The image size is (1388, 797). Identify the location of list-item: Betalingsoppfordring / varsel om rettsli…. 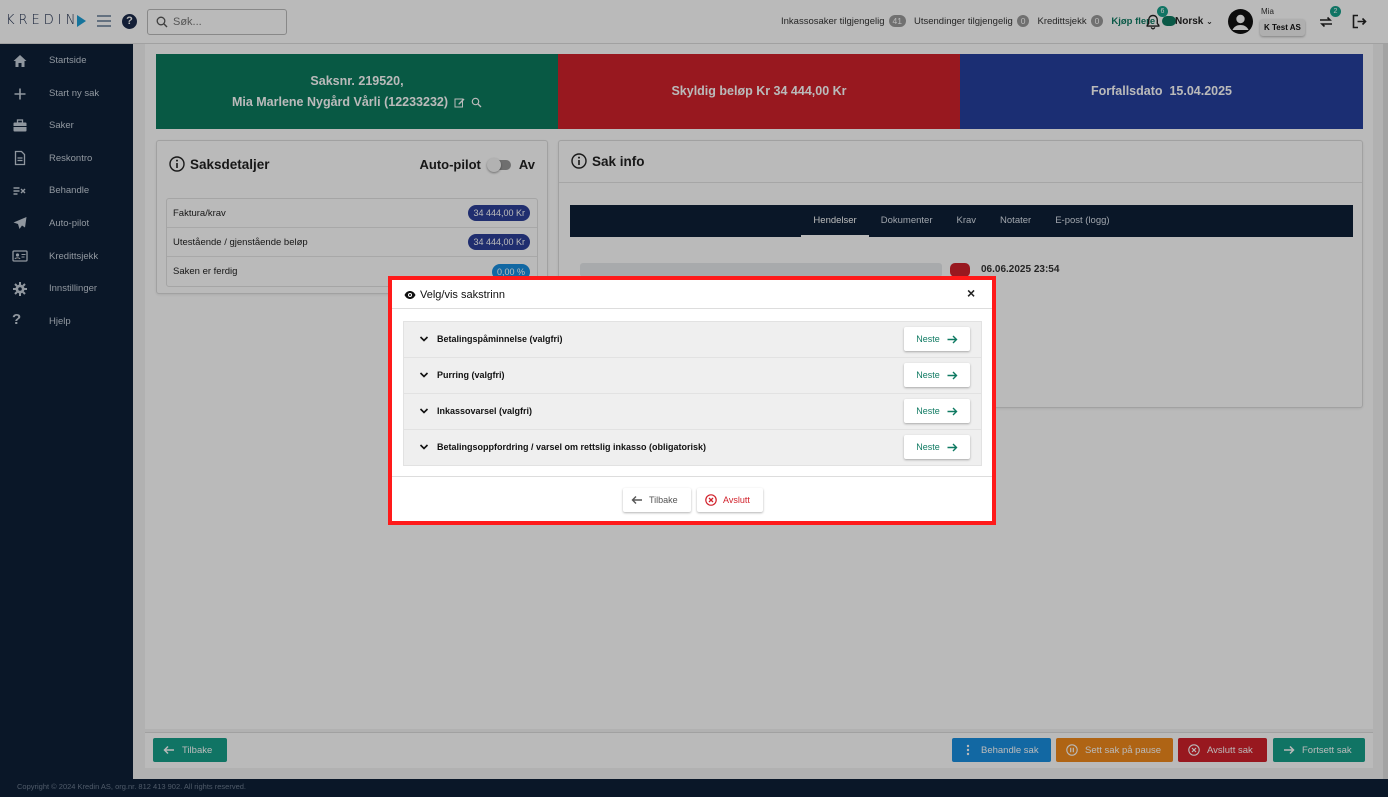
(692, 447).